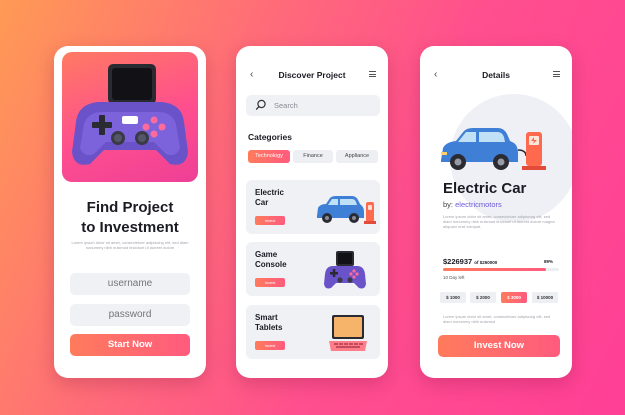 This screenshot has height=415, width=625. Describe the element at coordinates (266, 254) in the screenshot. I see `project-title-line-1: Game` at that location.